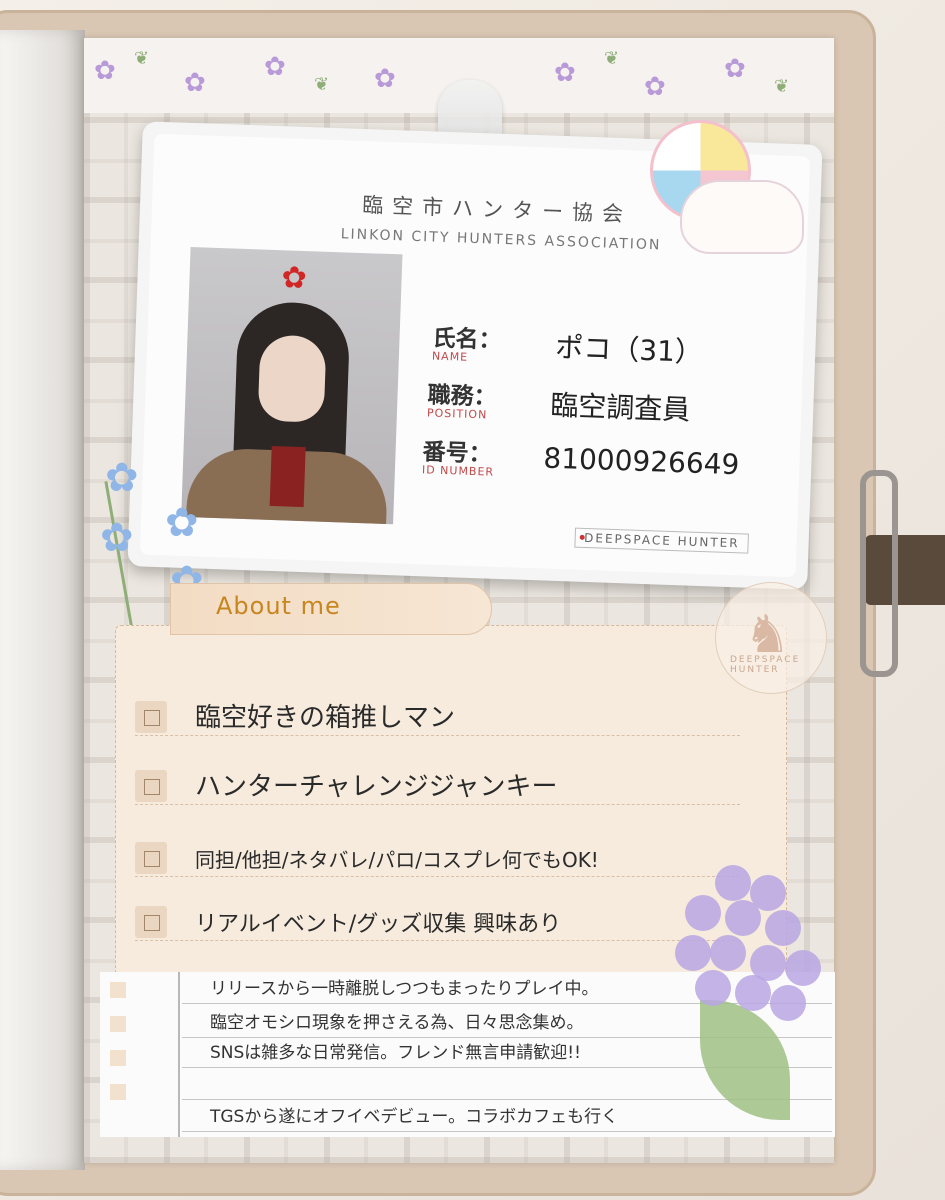  What do you see at coordinates (501, 240) in the screenshot?
I see `card-title-en: LINKON CITY HUNTERS ASSOCIATION` at bounding box center [501, 240].